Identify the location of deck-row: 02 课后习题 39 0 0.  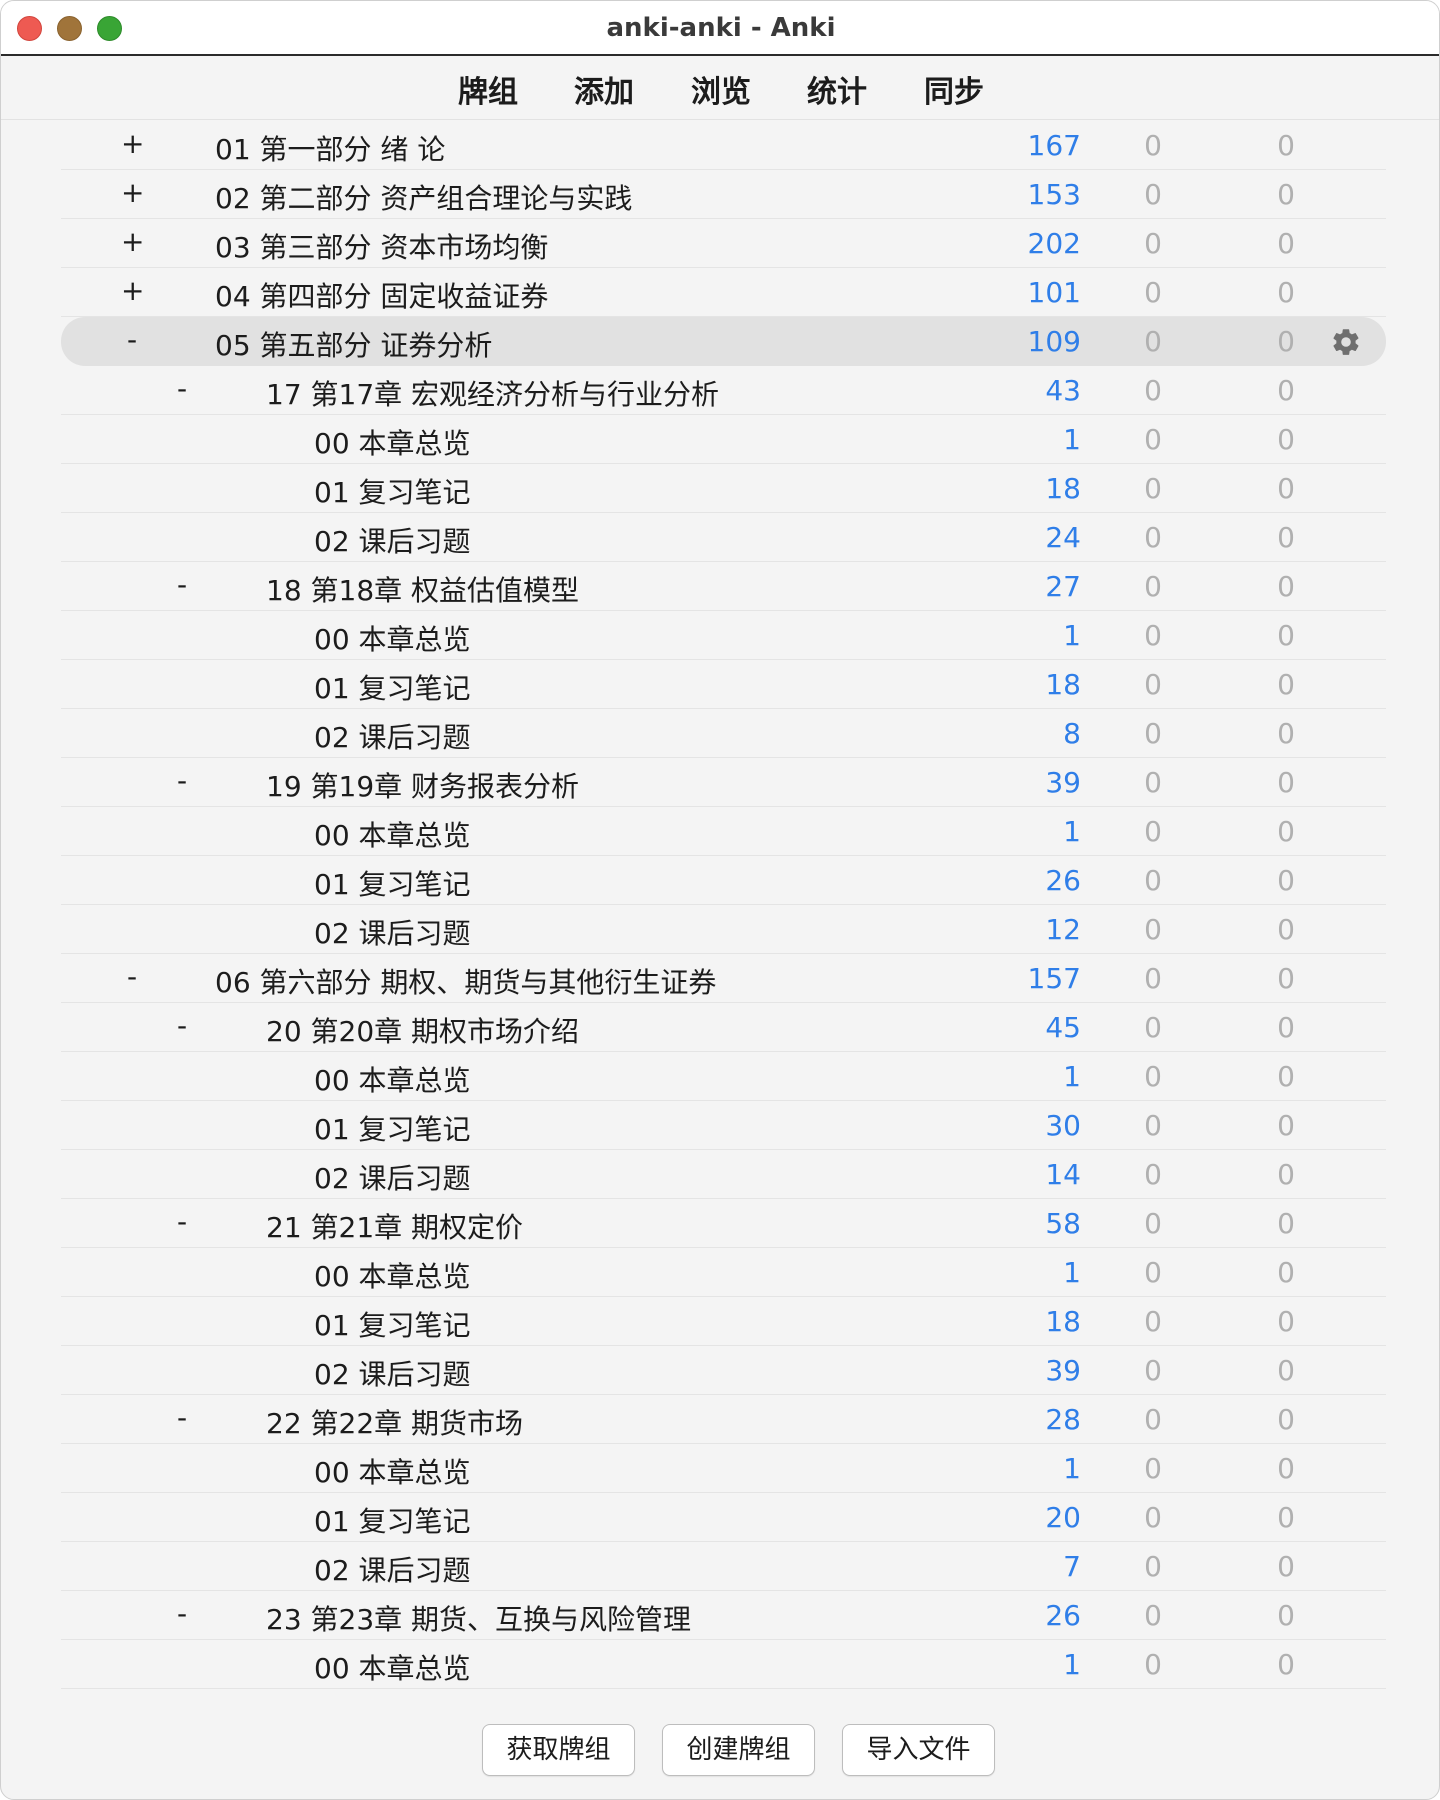
(723, 1370).